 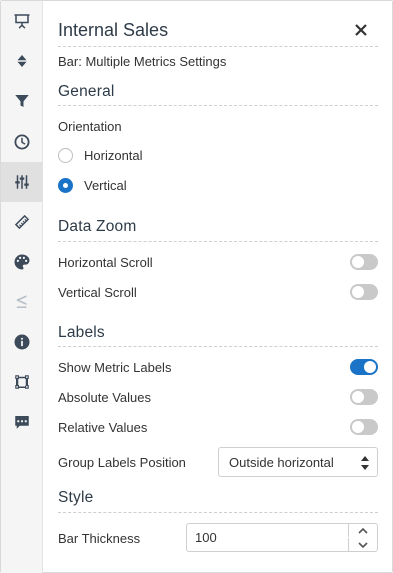 I want to click on filter-icon, so click(x=21, y=101).